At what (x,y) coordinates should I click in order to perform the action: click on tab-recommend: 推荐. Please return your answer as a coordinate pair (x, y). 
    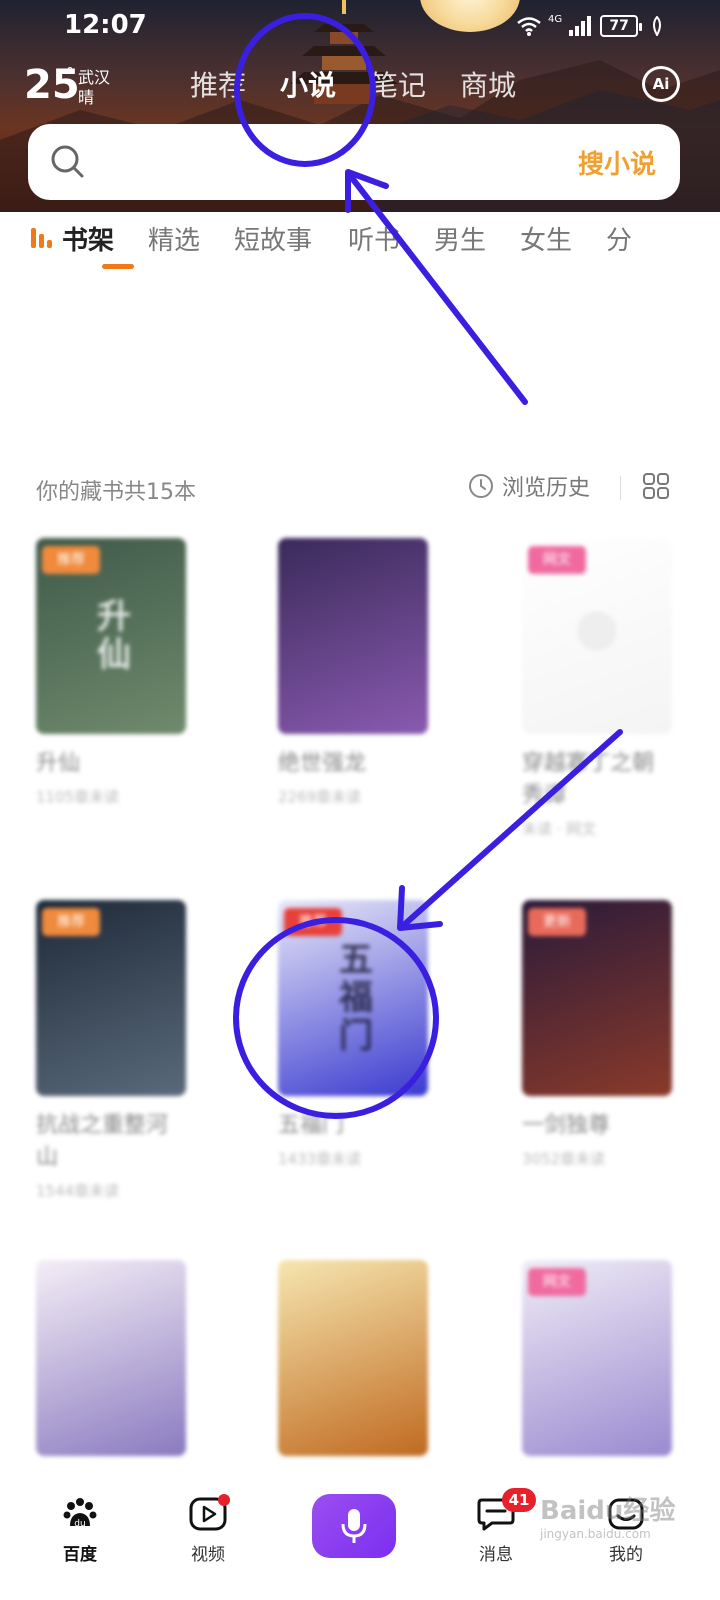
    Looking at the image, I should click on (235, 84).